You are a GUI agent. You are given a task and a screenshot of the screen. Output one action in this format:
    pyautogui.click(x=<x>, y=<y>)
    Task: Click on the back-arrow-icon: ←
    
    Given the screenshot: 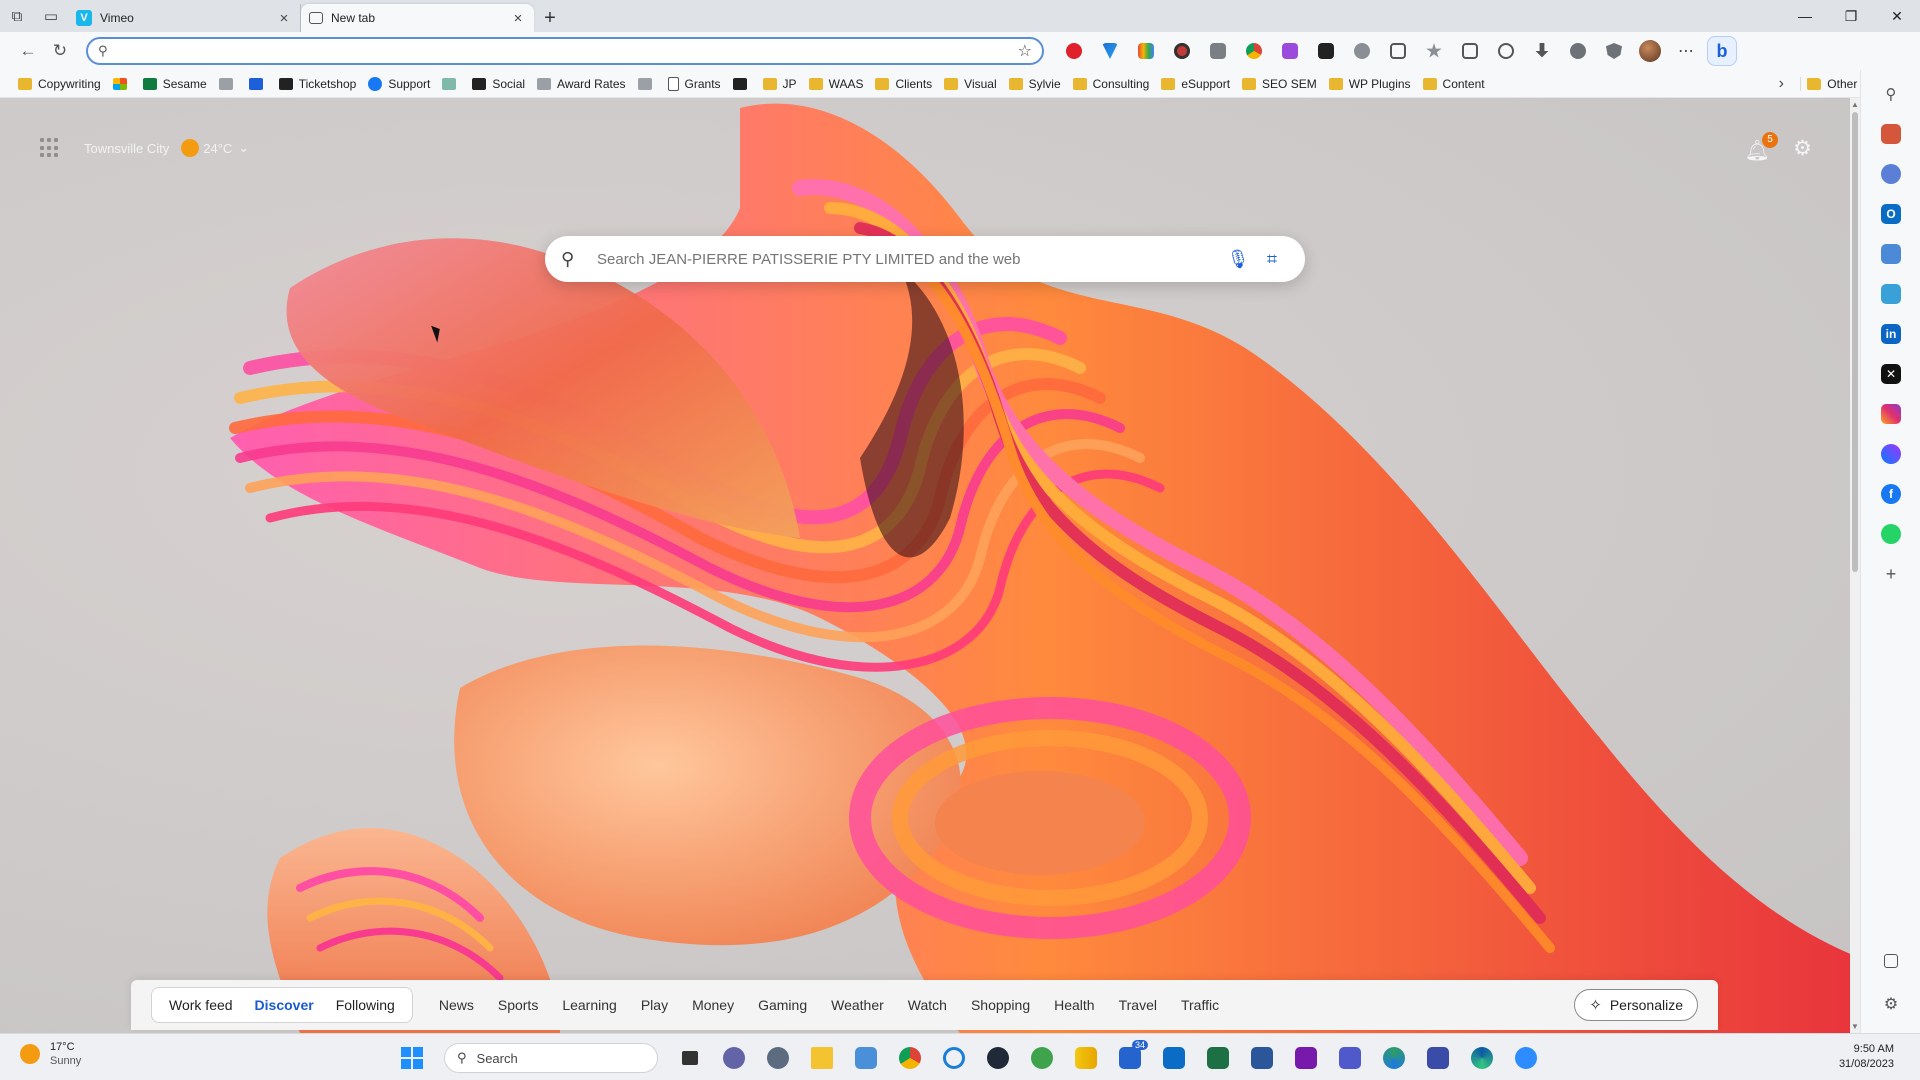 What is the action you would take?
    pyautogui.click(x=28, y=51)
    